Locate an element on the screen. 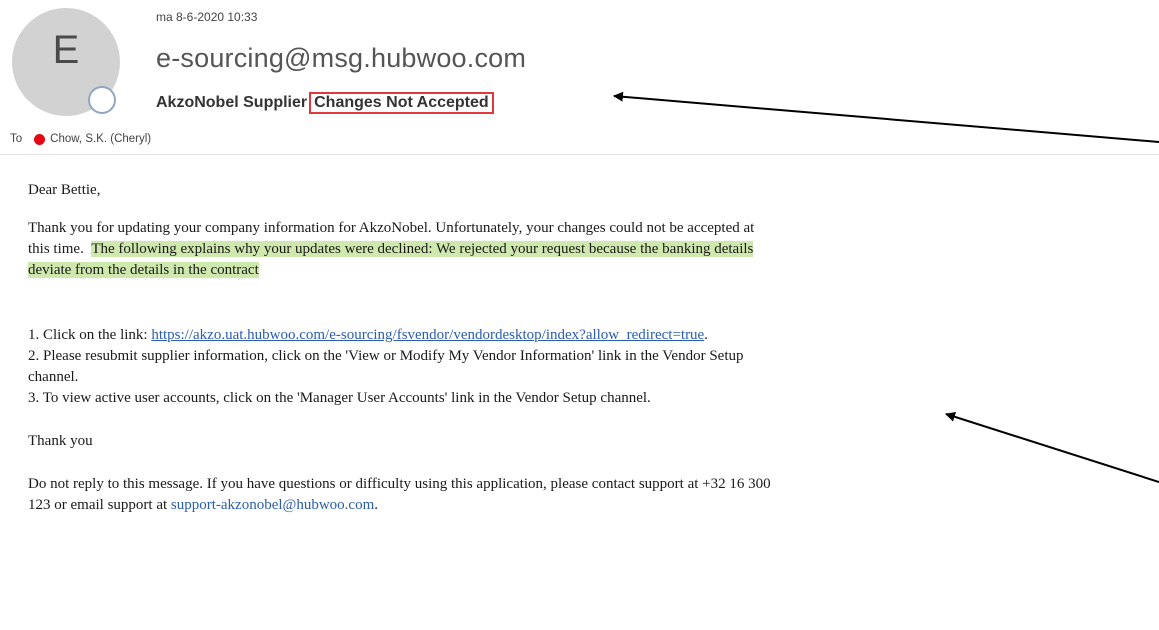 The image size is (1159, 630). annotation-arrow-subject is located at coordinates (886, 117).